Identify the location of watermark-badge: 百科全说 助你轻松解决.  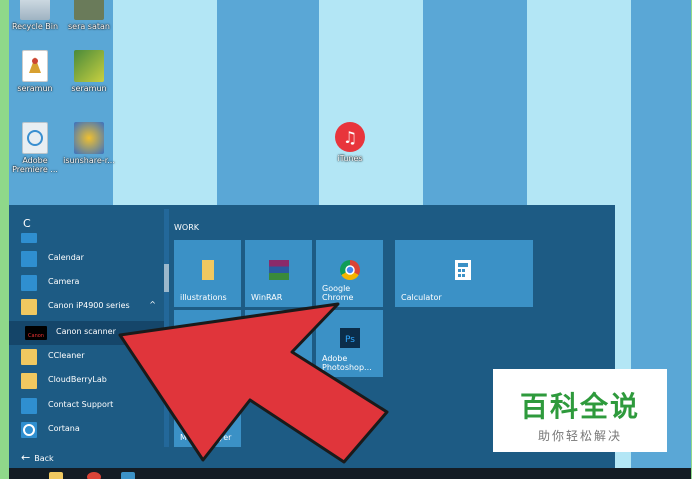
(580, 410).